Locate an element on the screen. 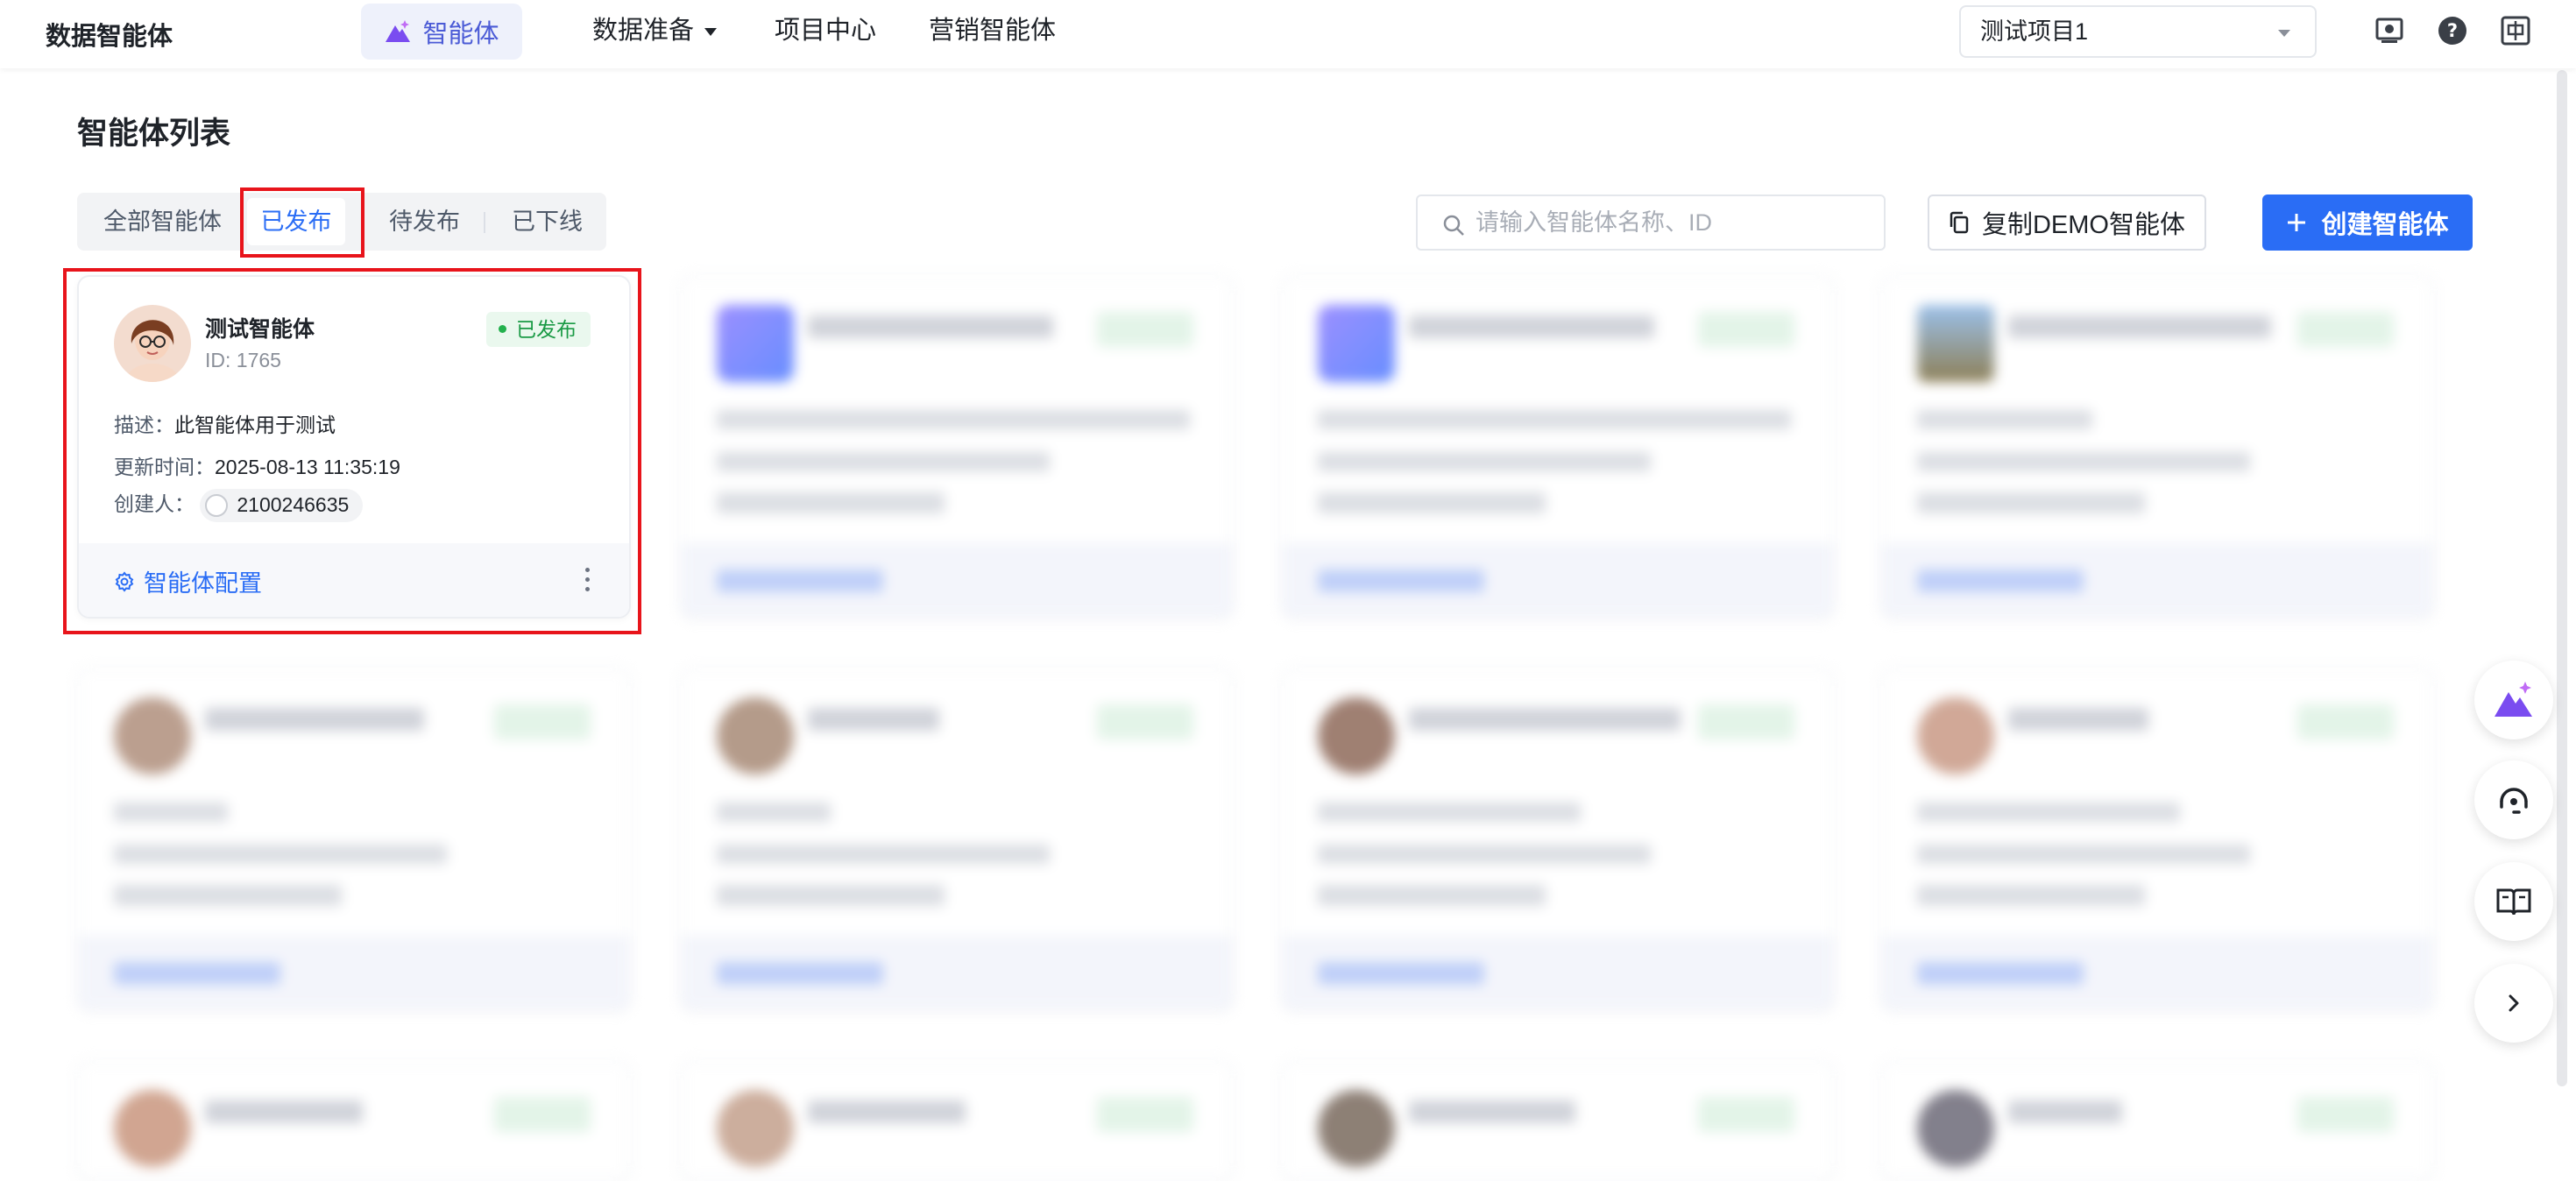 Image resolution: width=2576 pixels, height=1181 pixels. ai-assistant-button is located at coordinates (2513, 700).